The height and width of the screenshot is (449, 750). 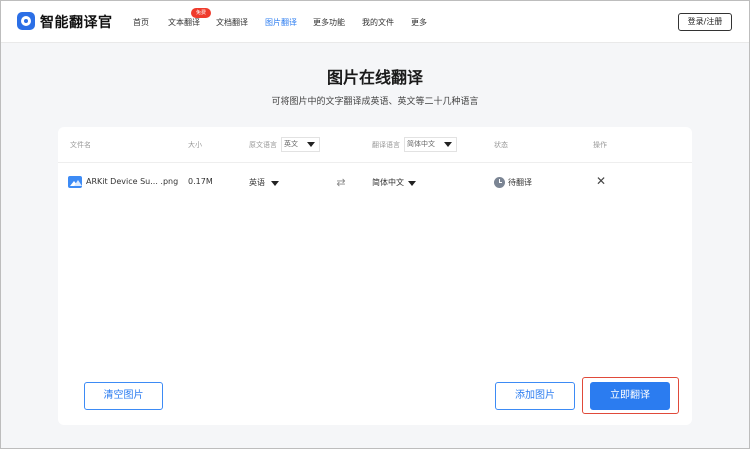 What do you see at coordinates (386, 145) in the screenshot?
I see `column-header-target-lang: 翻译语言` at bounding box center [386, 145].